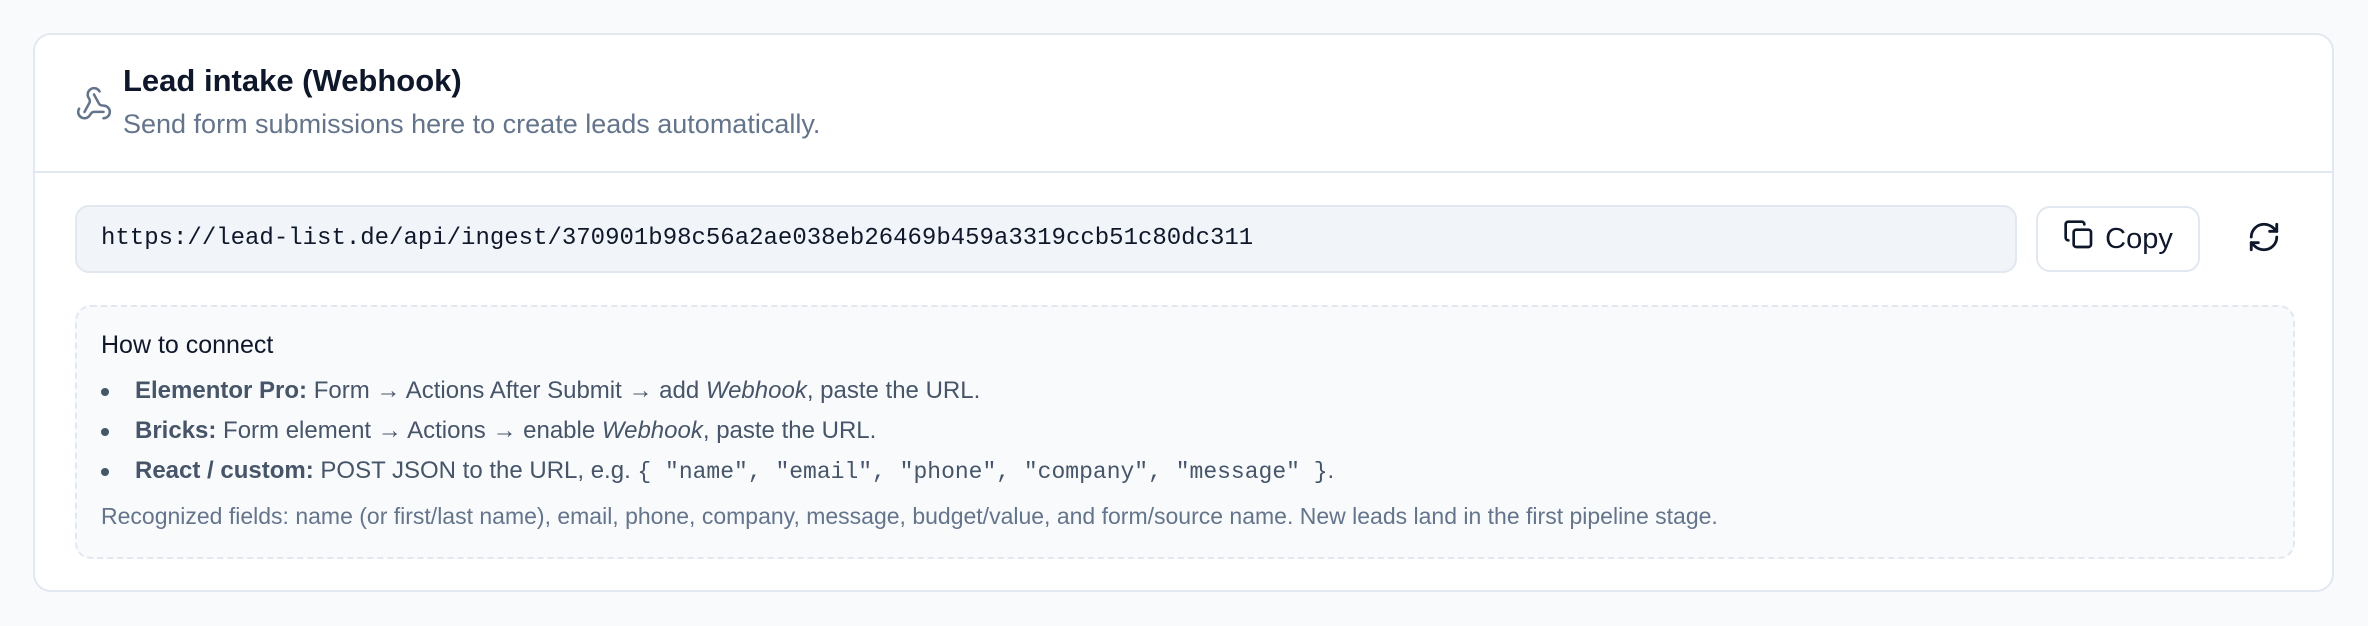  I want to click on help-title: How to connect, so click(187, 345).